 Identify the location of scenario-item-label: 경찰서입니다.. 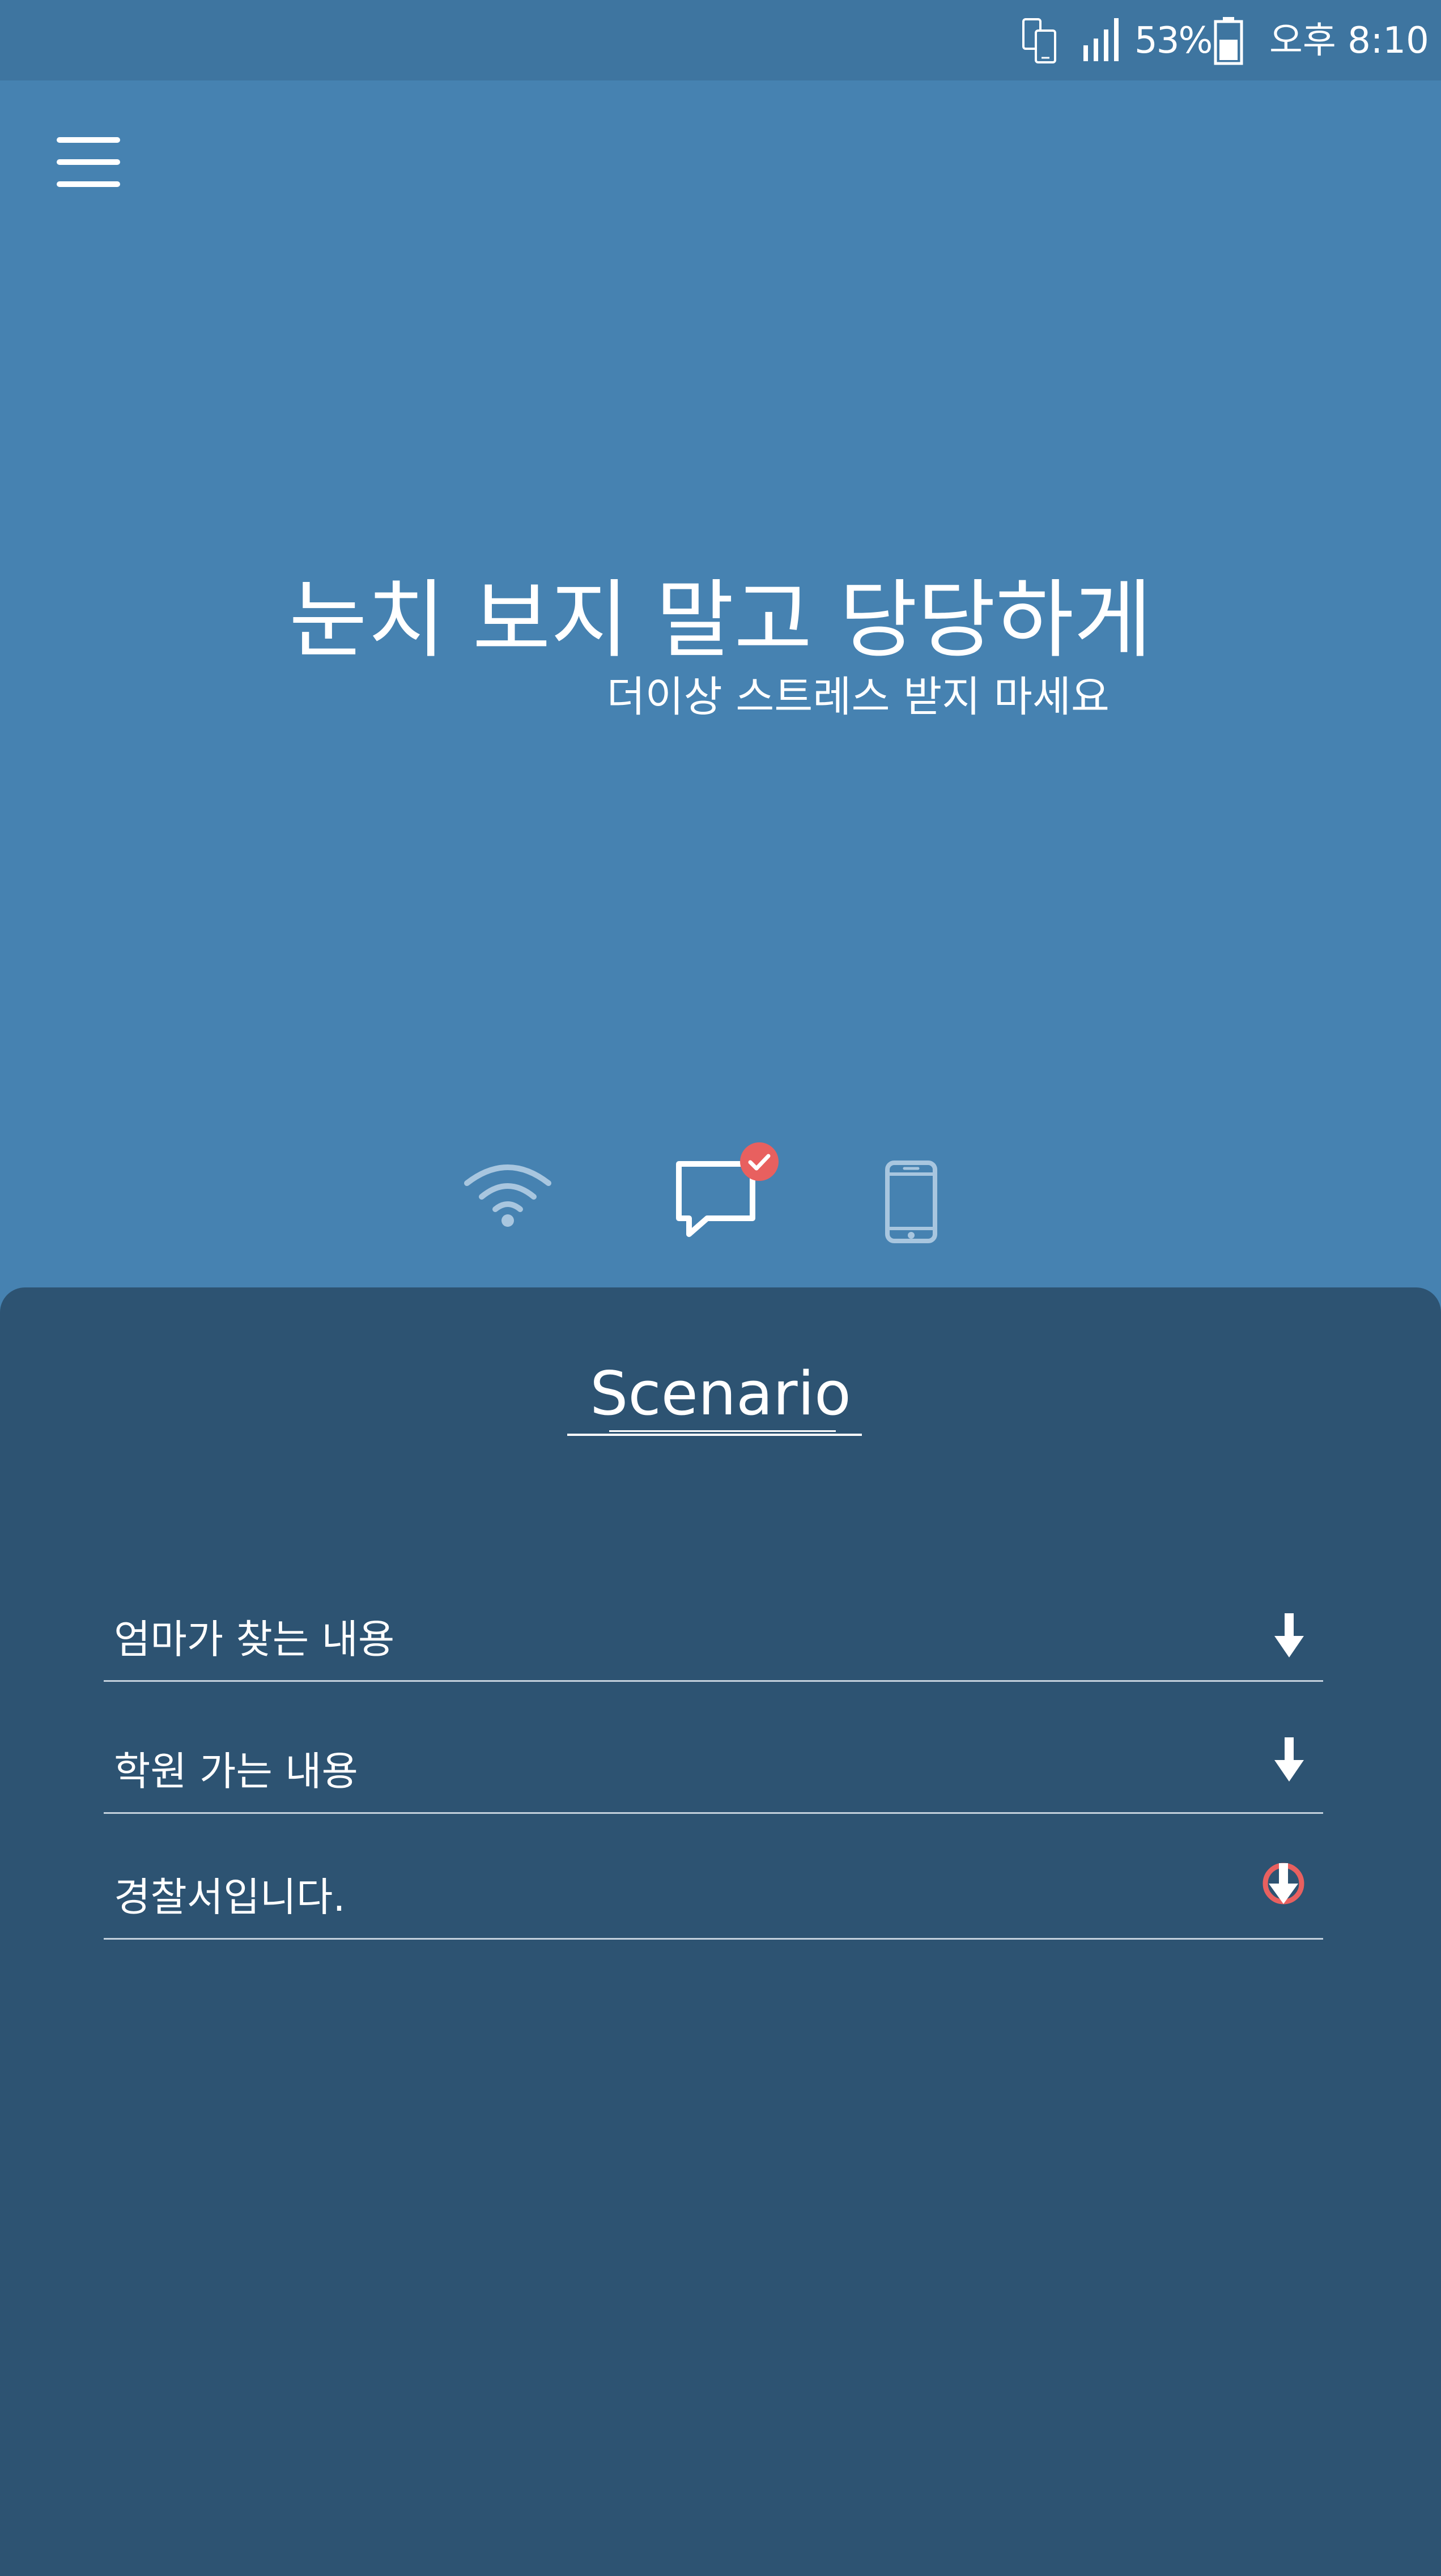
(230, 1897).